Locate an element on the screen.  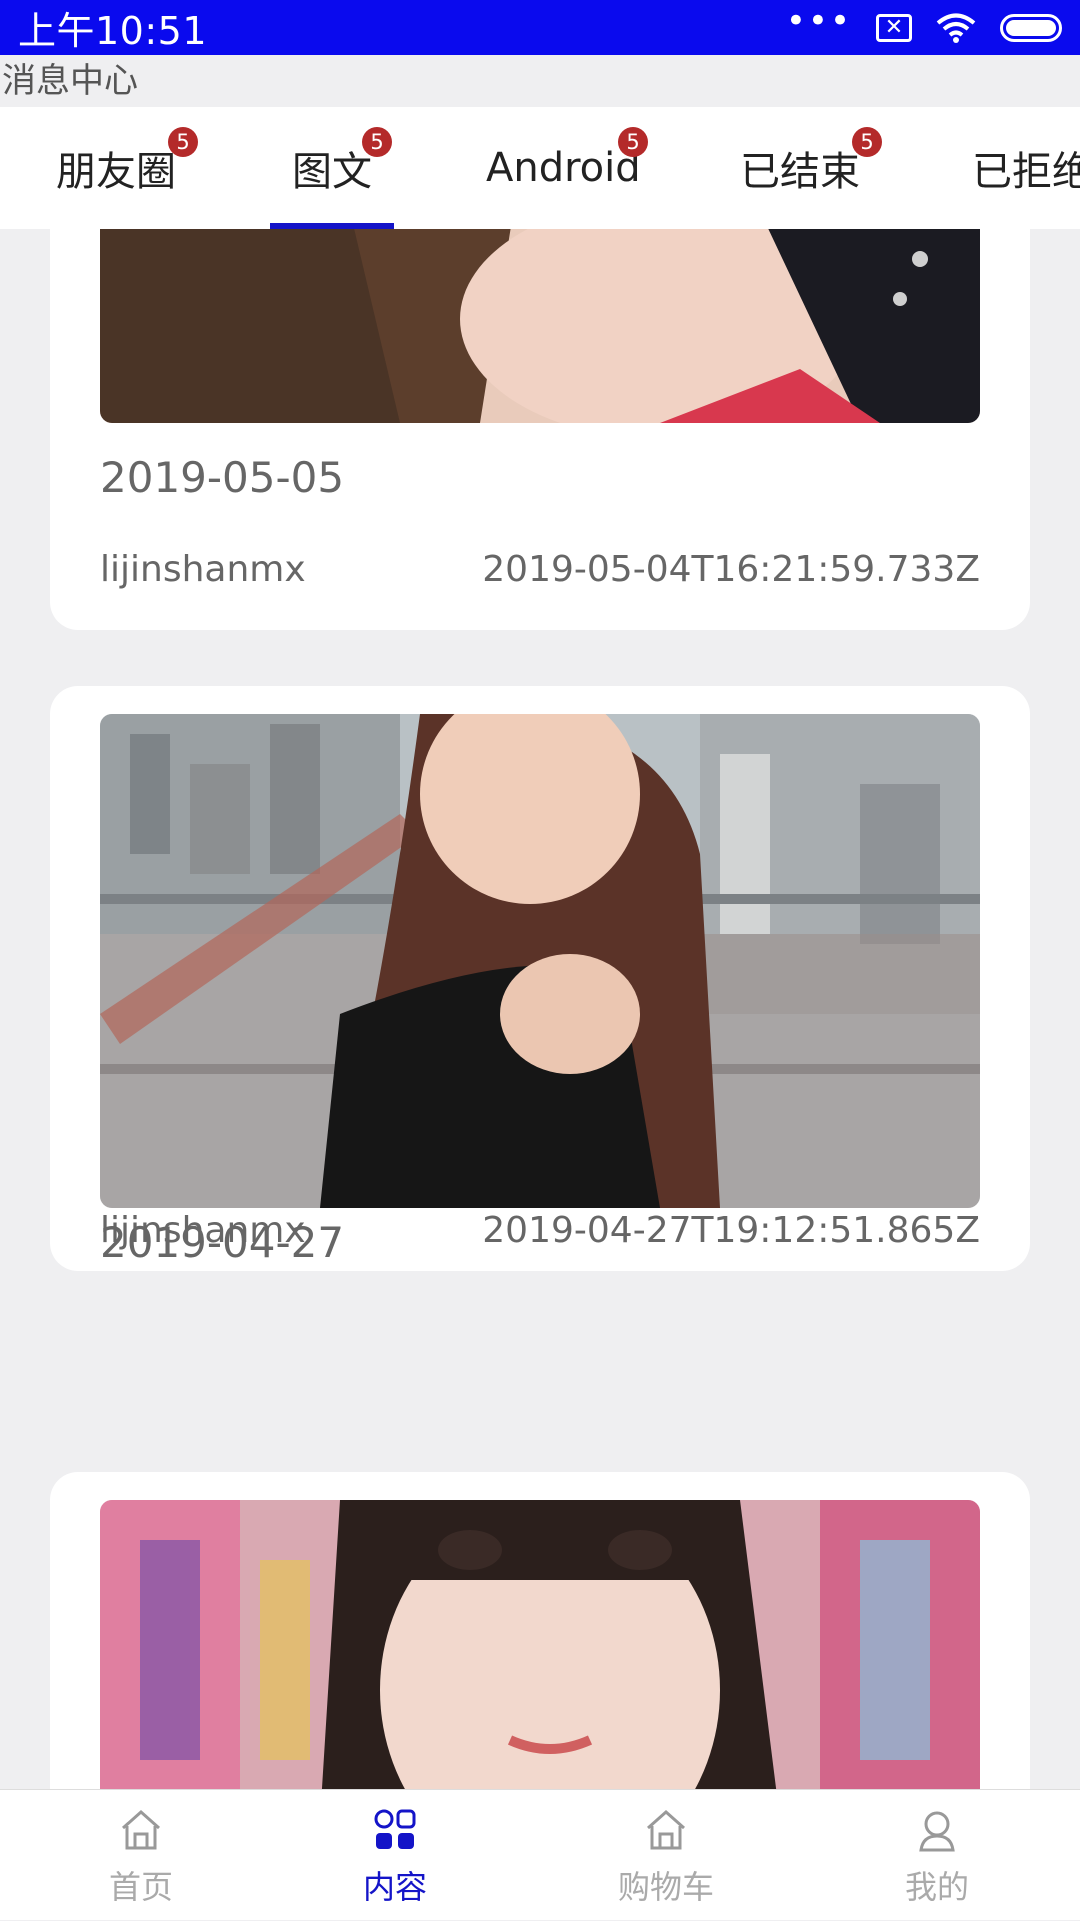
post-card is located at coordinates (540, 1630).